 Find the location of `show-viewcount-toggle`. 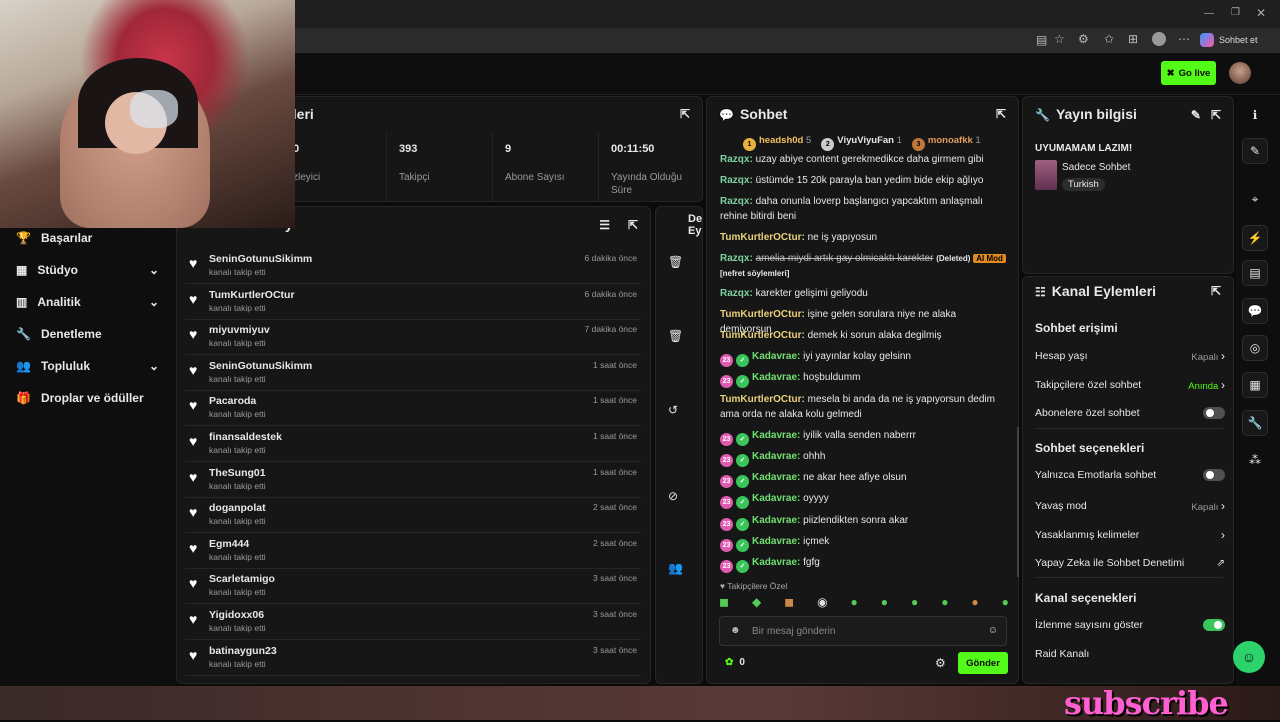

show-viewcount-toggle is located at coordinates (1214, 625).